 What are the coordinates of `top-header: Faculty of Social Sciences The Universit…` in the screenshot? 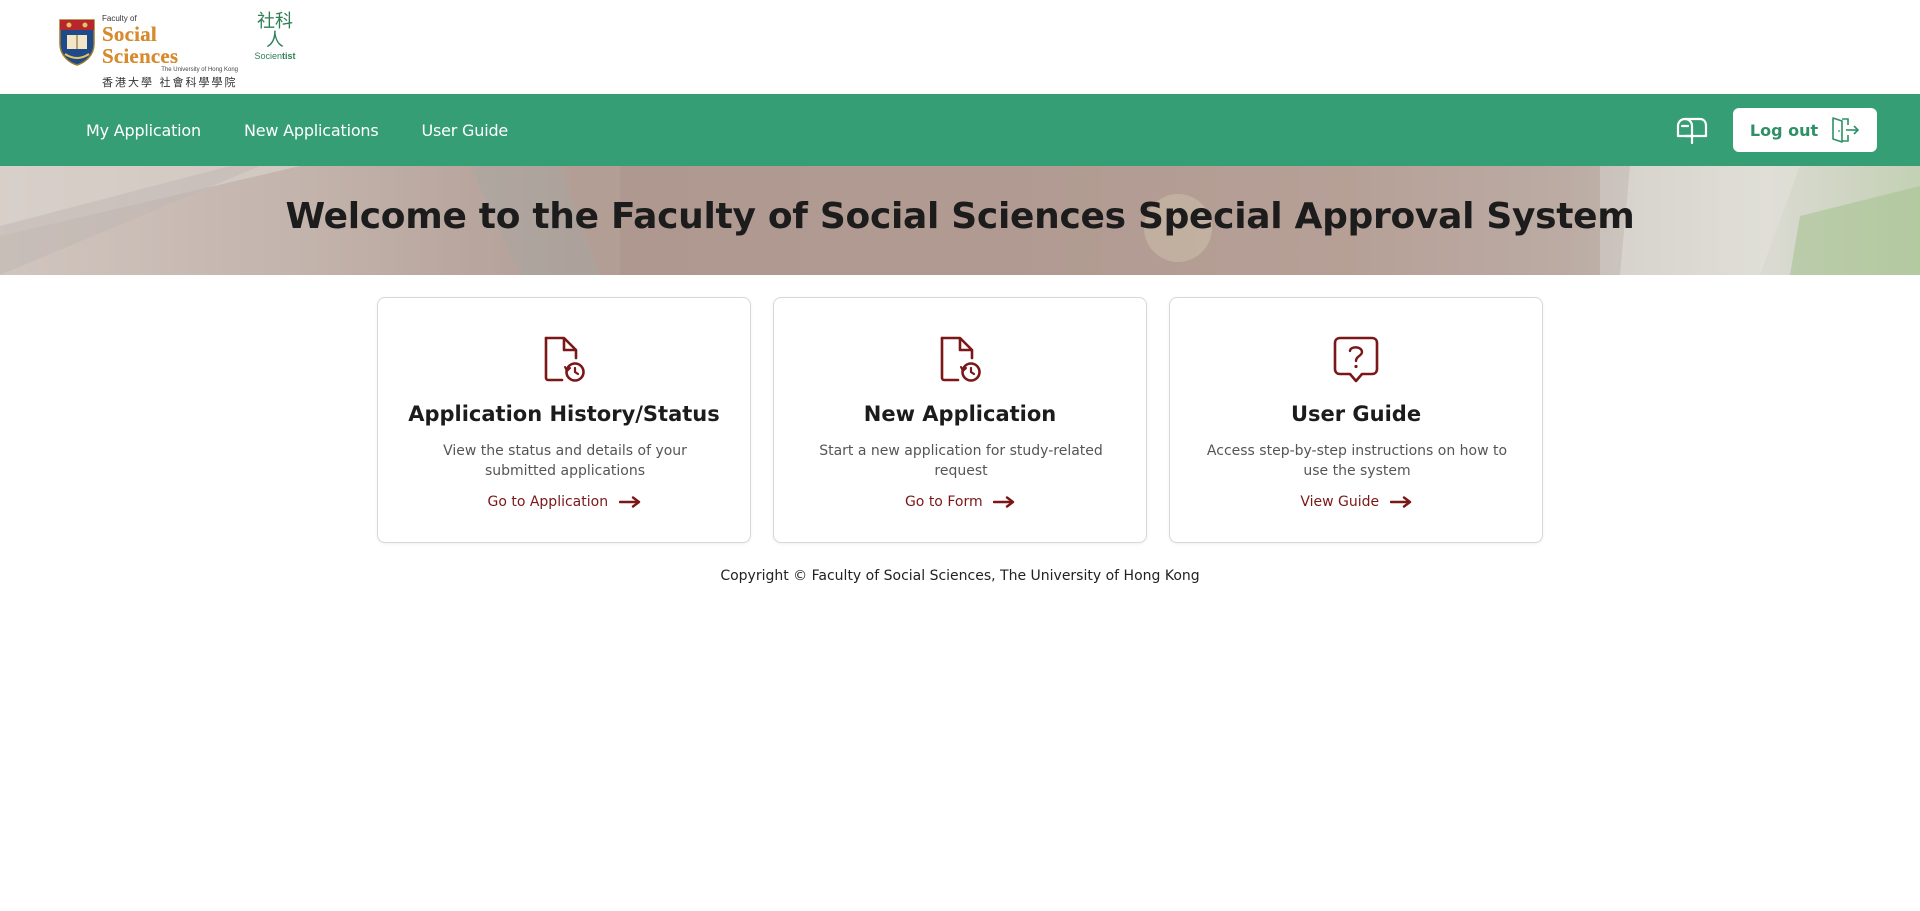 It's located at (960, 47).